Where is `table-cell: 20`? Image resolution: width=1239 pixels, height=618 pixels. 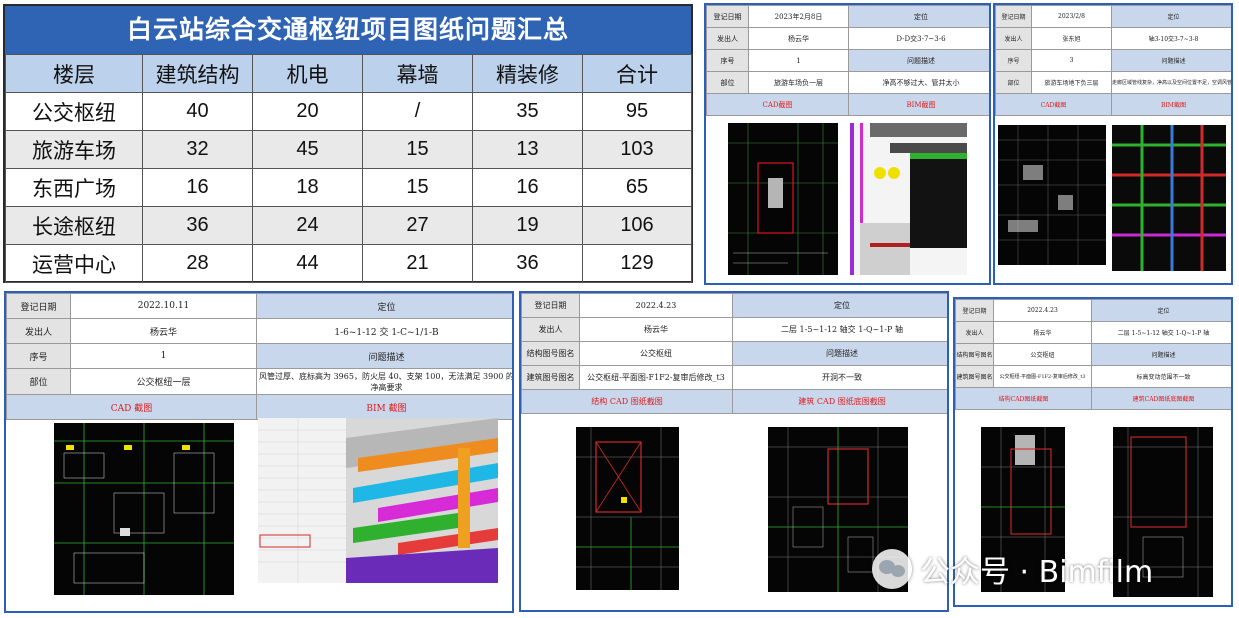
table-cell: 20 is located at coordinates (307, 111).